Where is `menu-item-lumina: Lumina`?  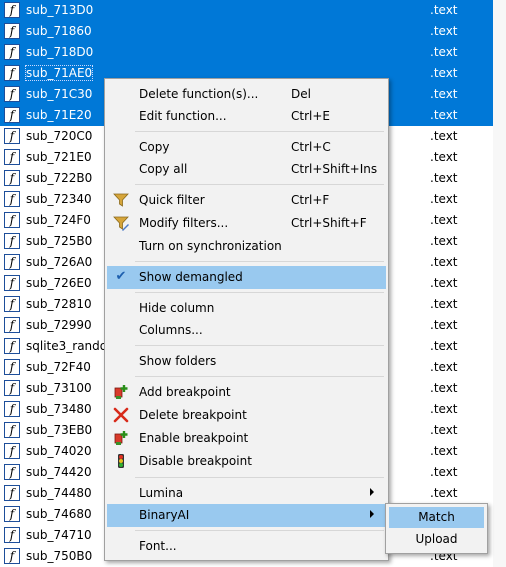
menu-item-lumina: Lumina is located at coordinates (246, 493).